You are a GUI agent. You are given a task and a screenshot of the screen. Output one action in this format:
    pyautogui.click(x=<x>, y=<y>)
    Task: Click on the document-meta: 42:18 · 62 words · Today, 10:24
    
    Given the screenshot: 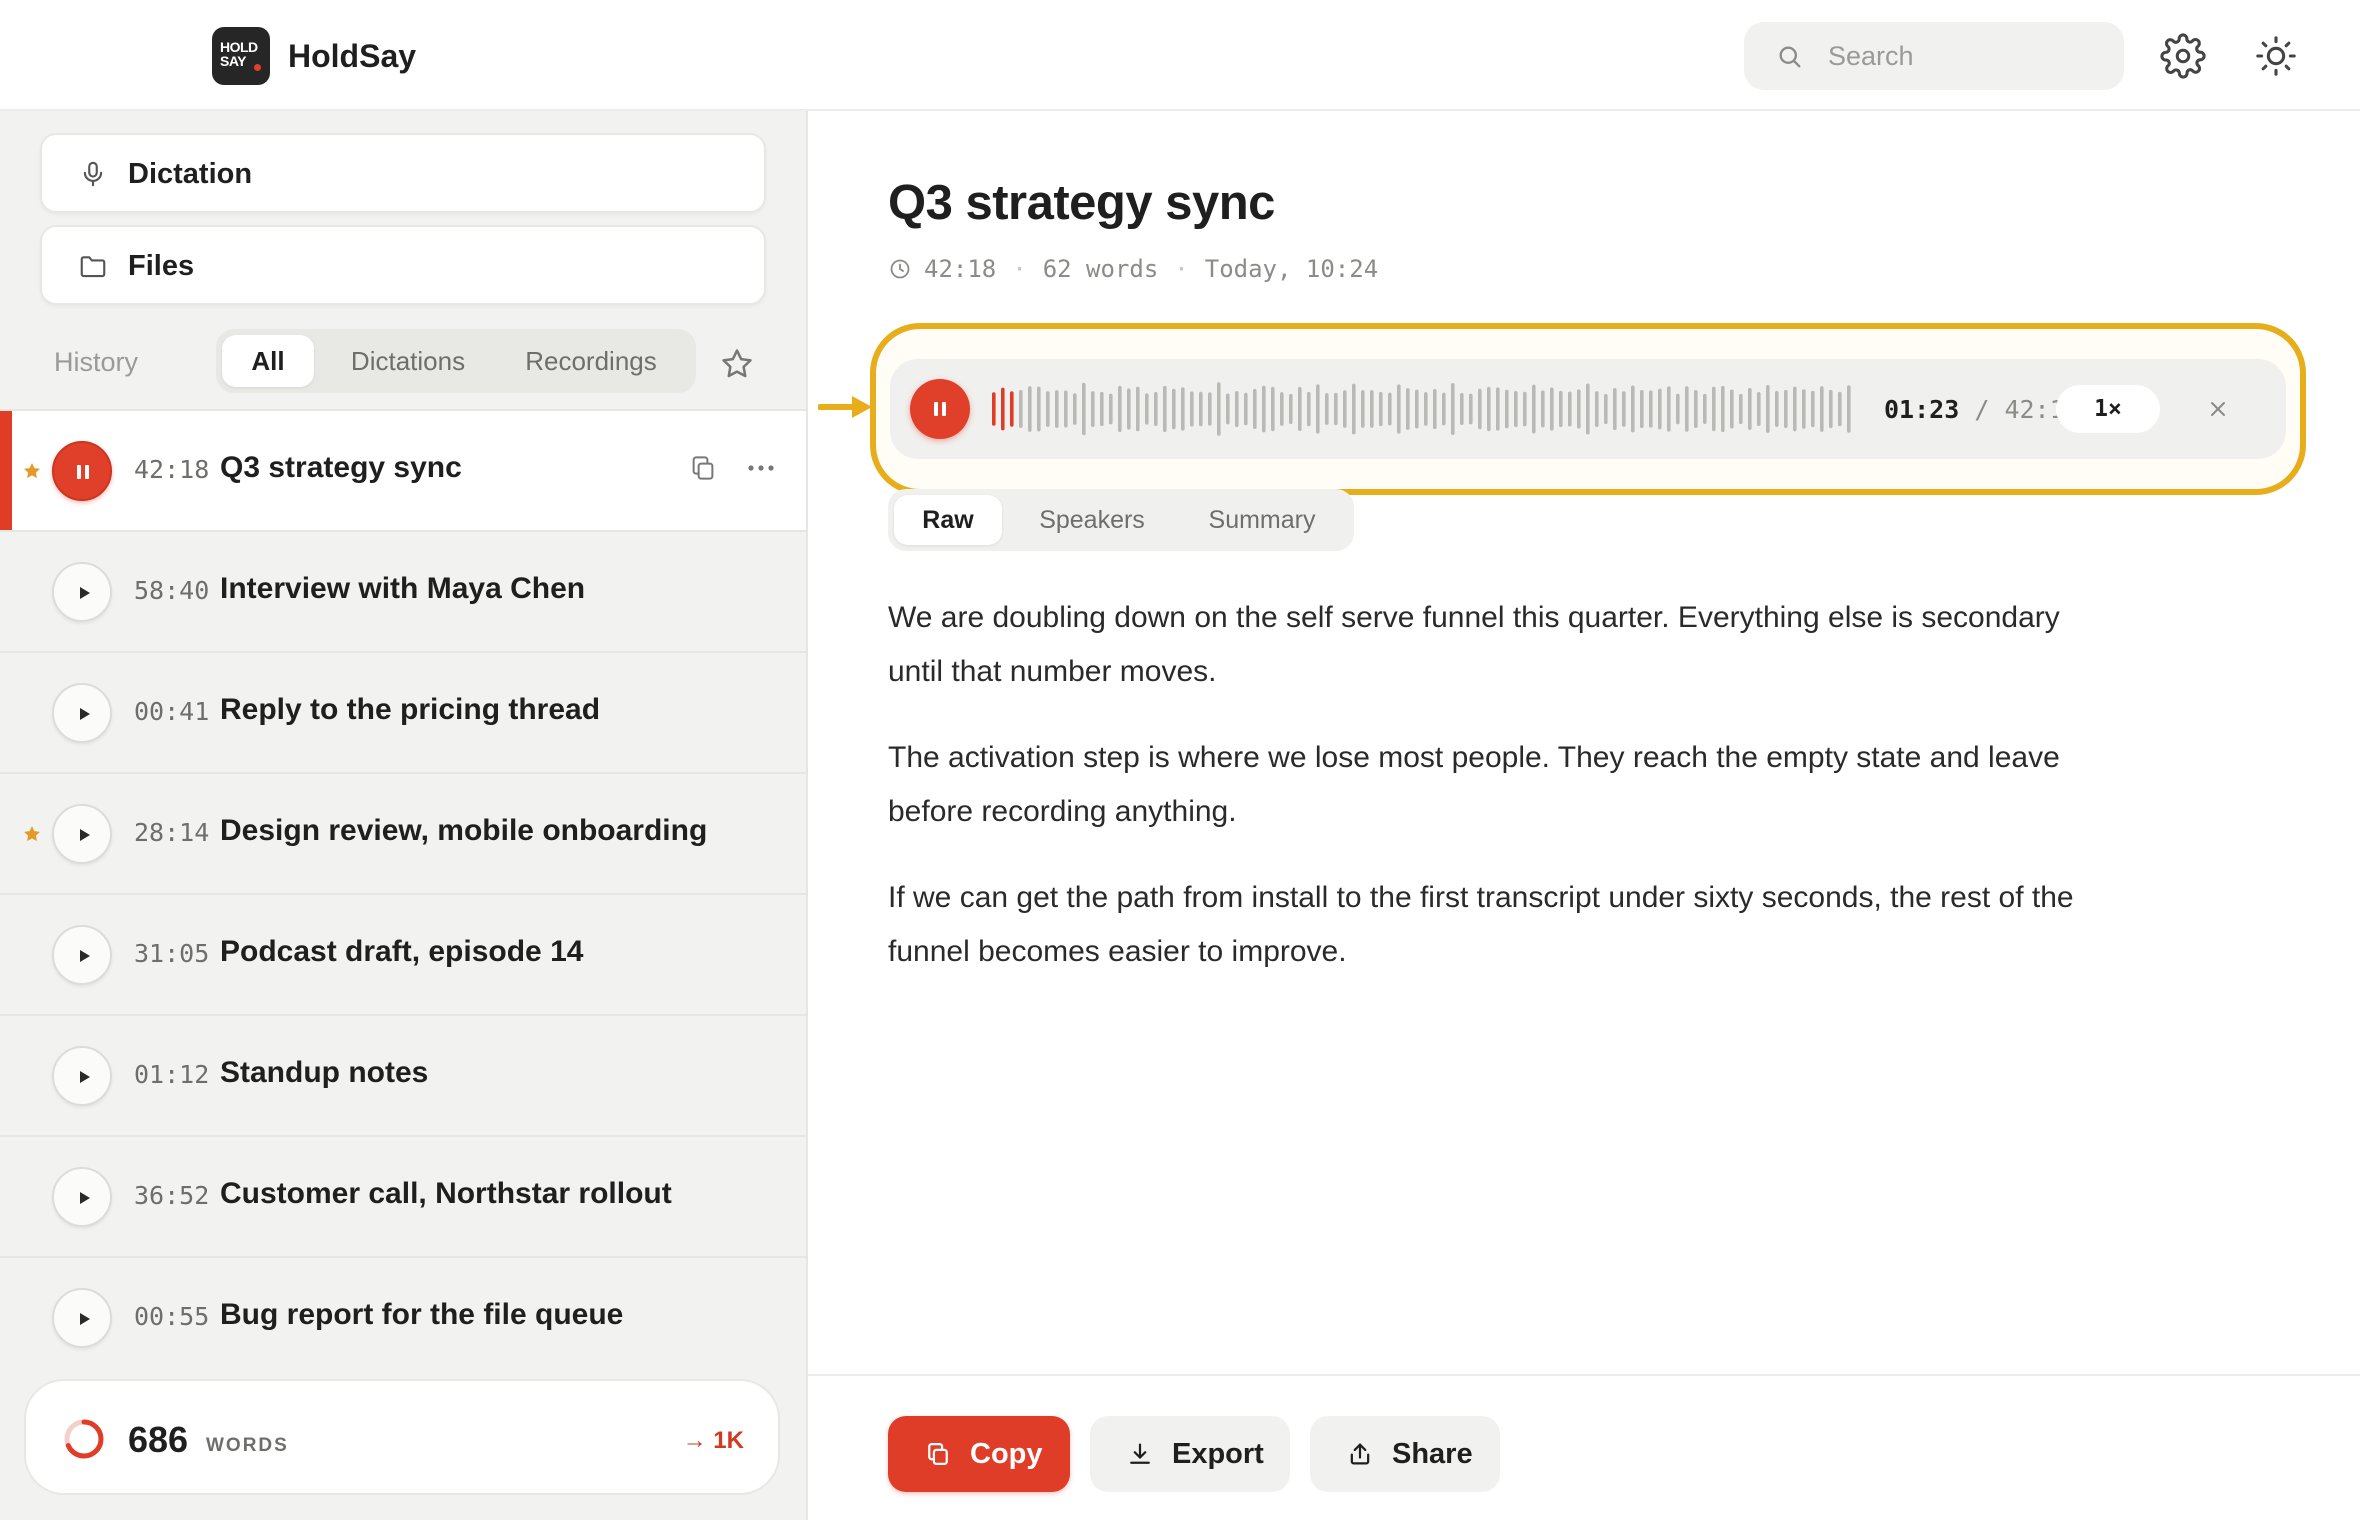 What is the action you would take?
    pyautogui.click(x=1133, y=269)
    